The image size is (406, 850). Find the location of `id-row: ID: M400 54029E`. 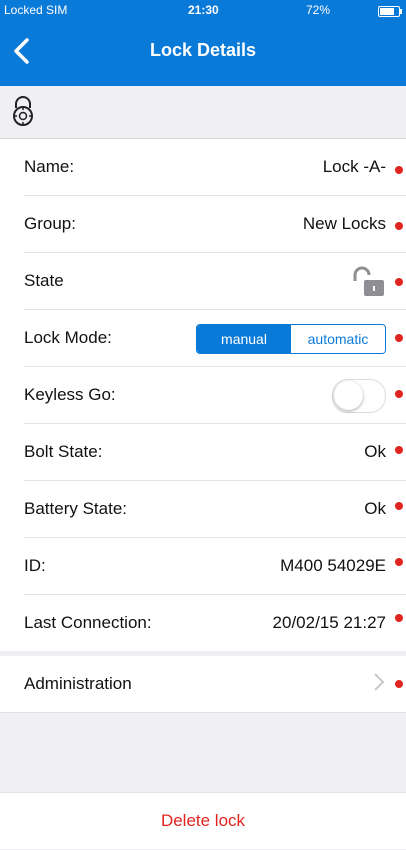

id-row: ID: M400 54029E is located at coordinates (215, 566).